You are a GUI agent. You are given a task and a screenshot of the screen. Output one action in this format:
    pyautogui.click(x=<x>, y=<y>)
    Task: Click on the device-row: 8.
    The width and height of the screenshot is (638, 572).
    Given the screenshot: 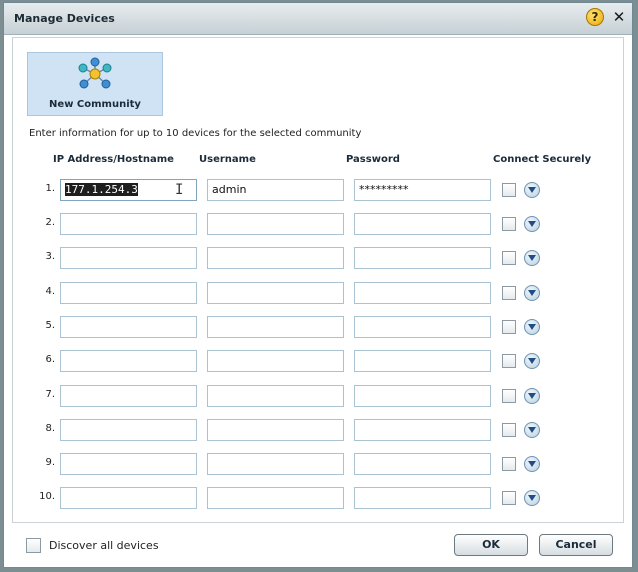 What is the action you would take?
    pyautogui.click(x=319, y=430)
    